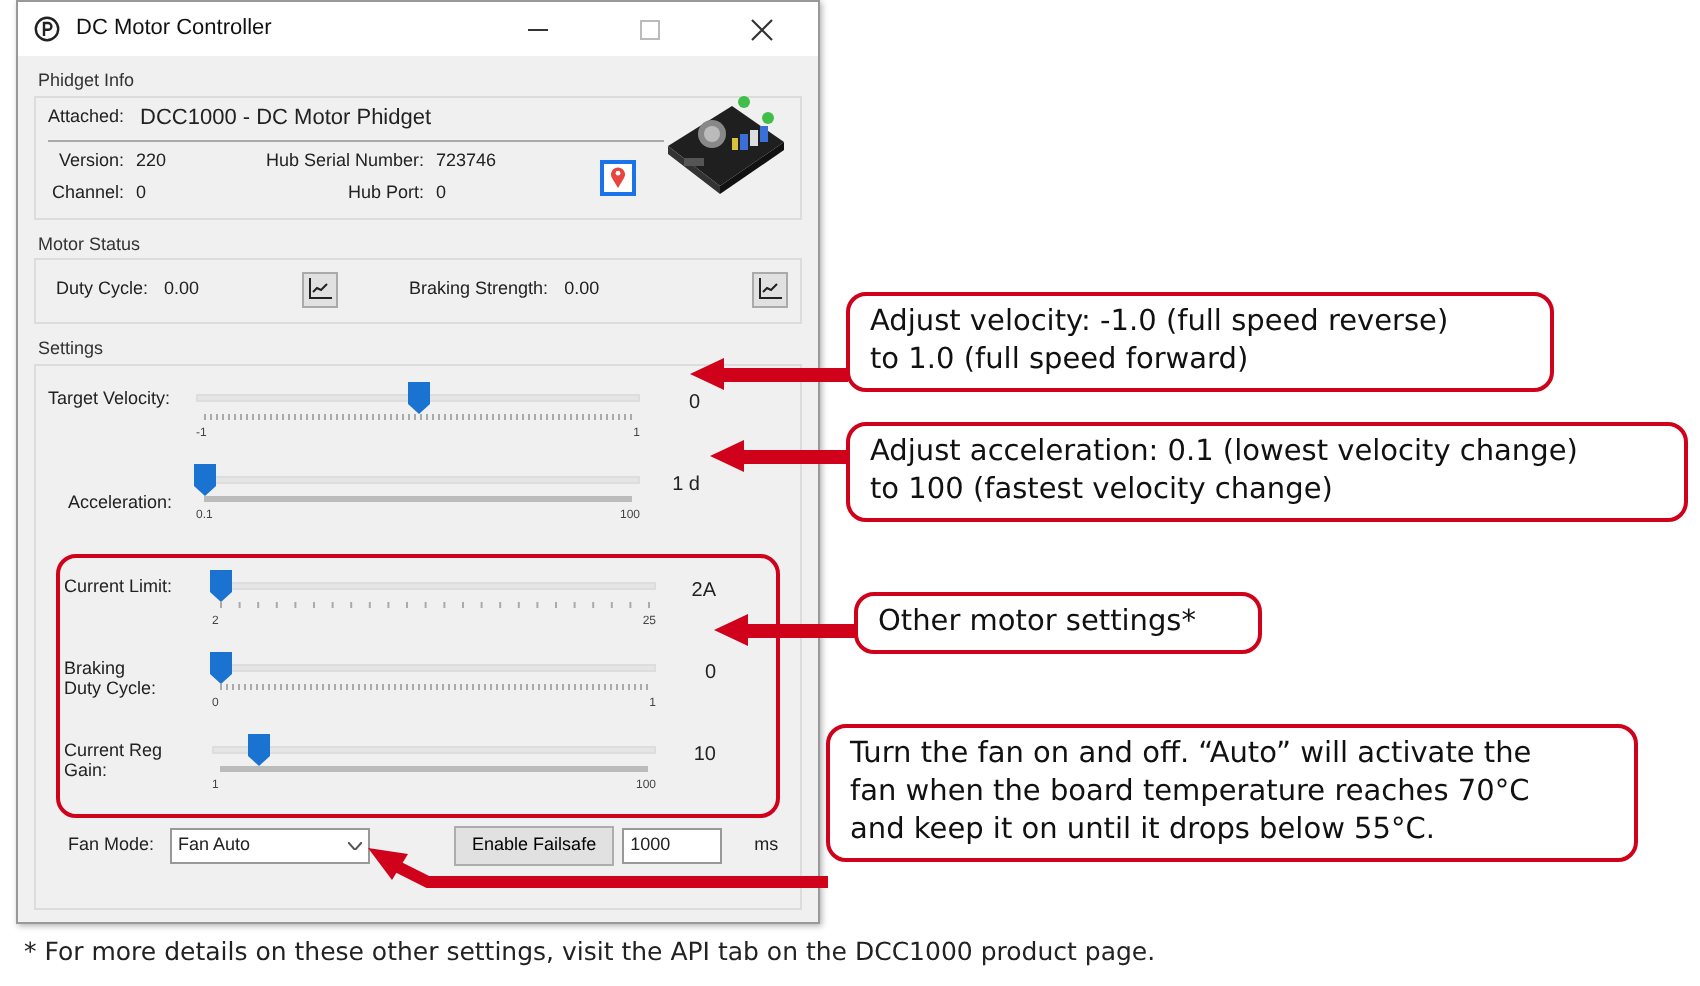 Image resolution: width=1700 pixels, height=986 pixels. Describe the element at coordinates (114, 759) in the screenshot. I see `slider-label: Current Reg Gain:` at that location.